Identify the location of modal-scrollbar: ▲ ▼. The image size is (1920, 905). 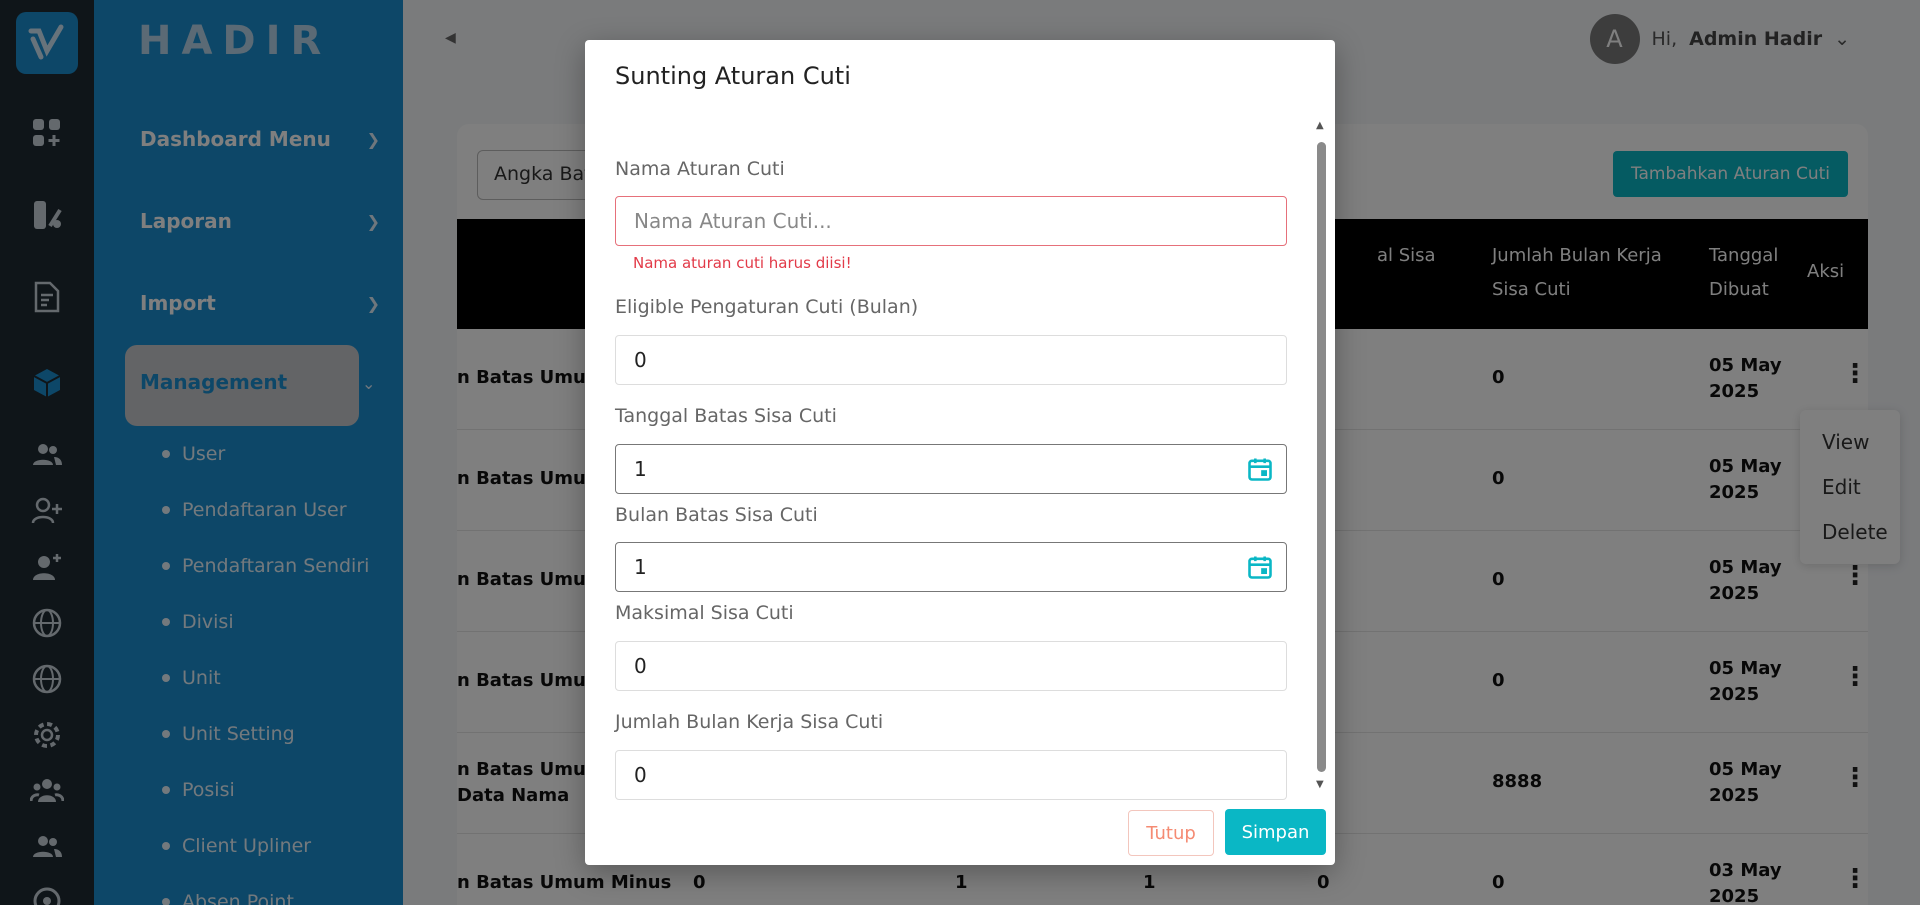
(1321, 455).